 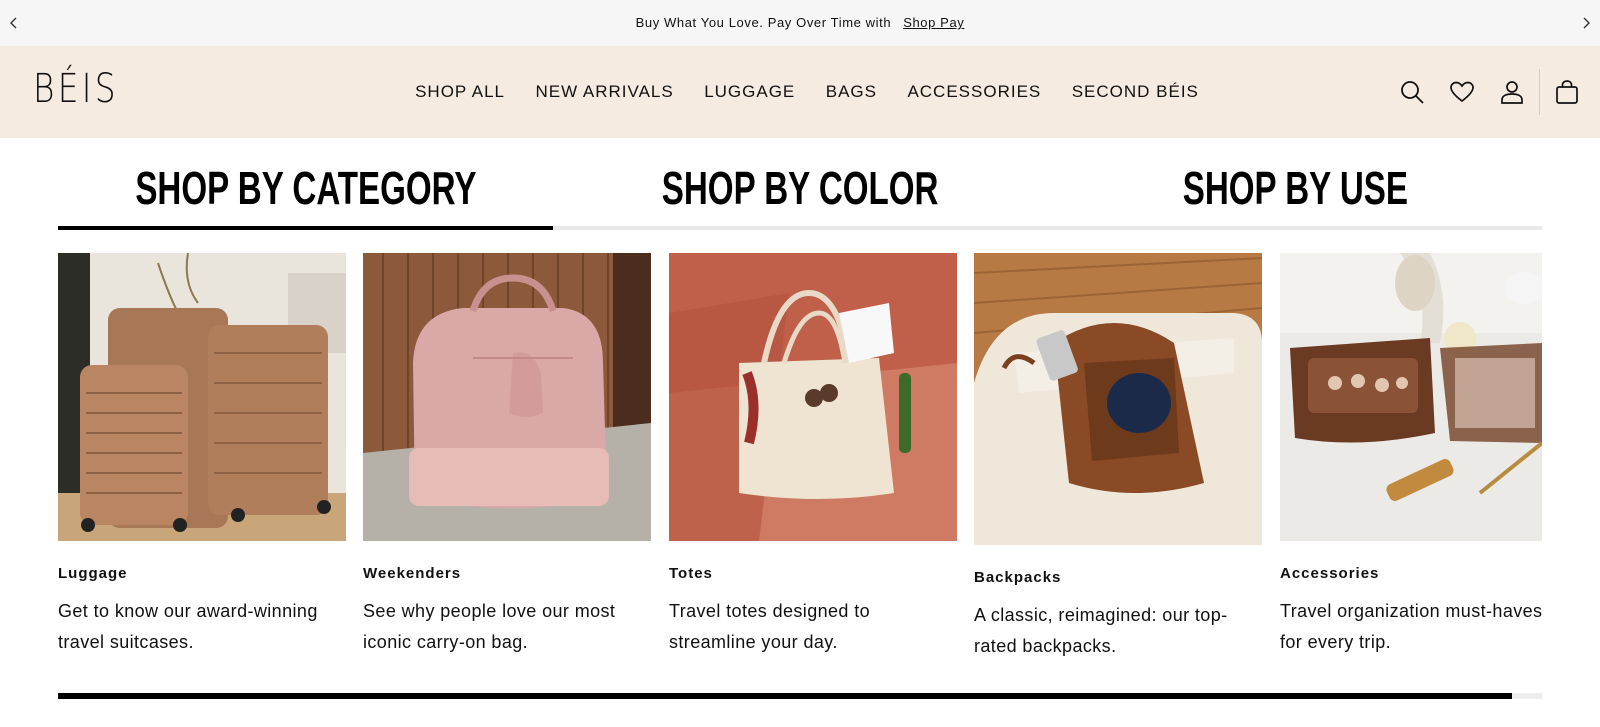 I want to click on accessories-image, so click(x=1411, y=397).